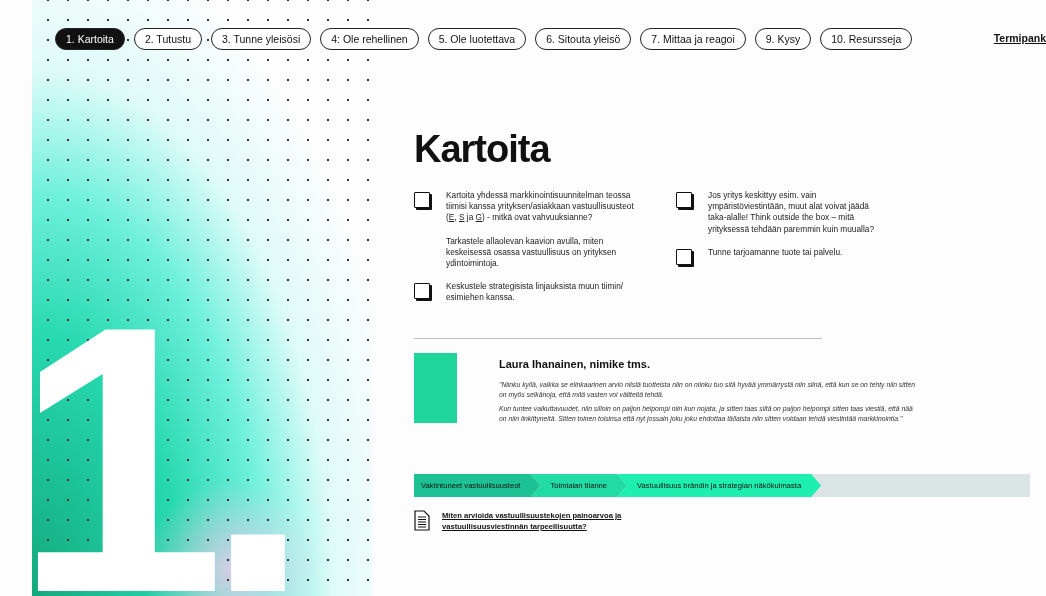  What do you see at coordinates (792, 212) in the screenshot?
I see `checklist-text: Jos yritys keskittyy esim. vain ympäristöviestintään, muut alat voivat jäädä taka-alalle! Think outside the box – mitä yrityksessä tehdään paremmin kuin muualla?` at bounding box center [792, 212].